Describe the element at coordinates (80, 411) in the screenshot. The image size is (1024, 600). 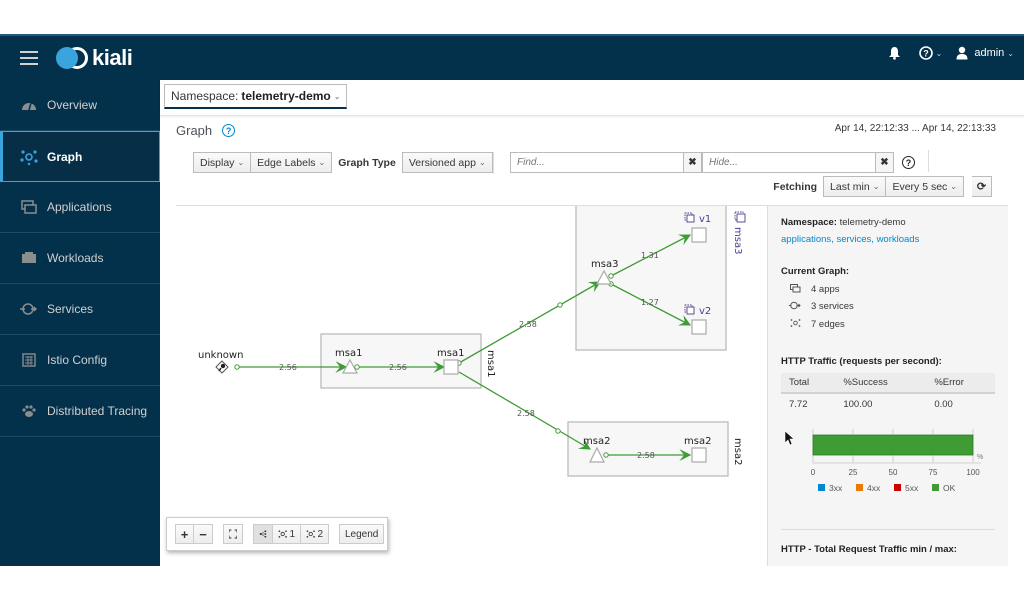
I see `sidebar-item-distributed-tracing: Distributed Tracing` at that location.